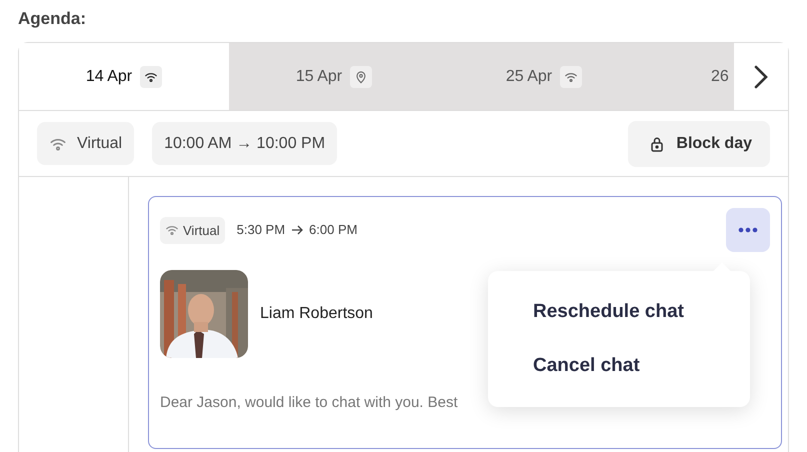 The image size is (807, 452). What do you see at coordinates (361, 77) in the screenshot?
I see `location-pin-icon` at bounding box center [361, 77].